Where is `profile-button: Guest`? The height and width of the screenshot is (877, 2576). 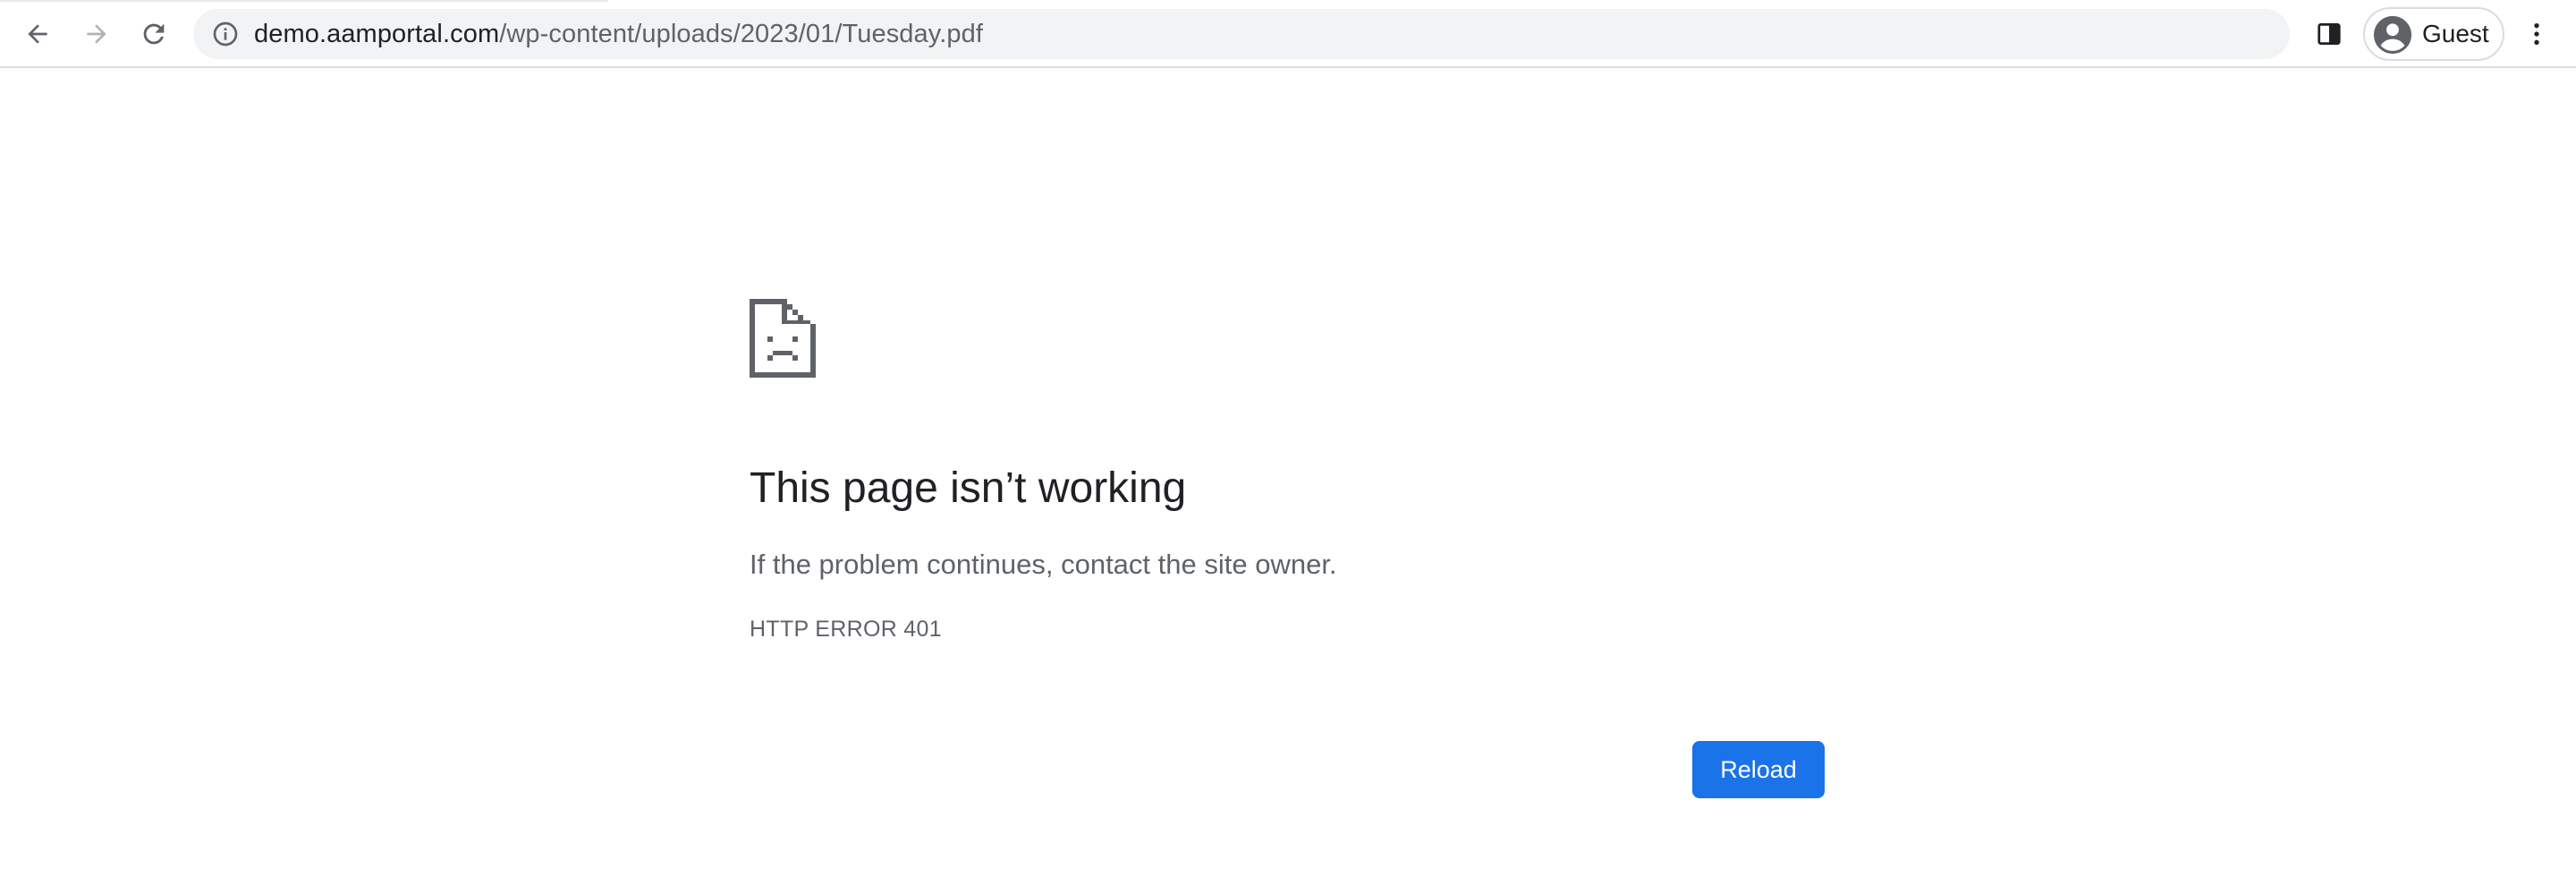 profile-button: Guest is located at coordinates (2433, 34).